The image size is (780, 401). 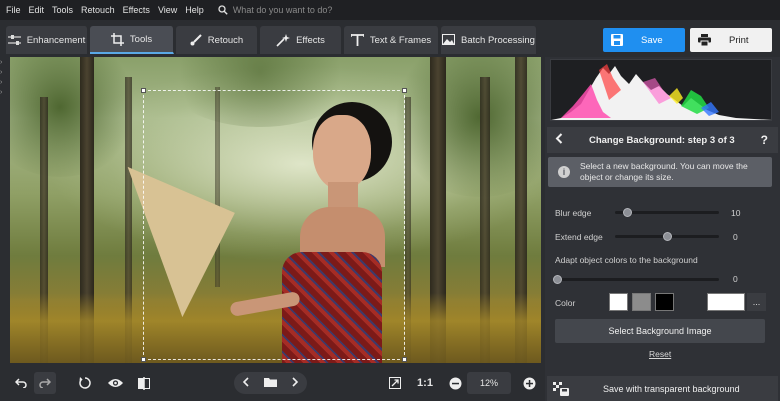 I want to click on left-panel-toggle: › › › ›, so click(x=4, y=78).